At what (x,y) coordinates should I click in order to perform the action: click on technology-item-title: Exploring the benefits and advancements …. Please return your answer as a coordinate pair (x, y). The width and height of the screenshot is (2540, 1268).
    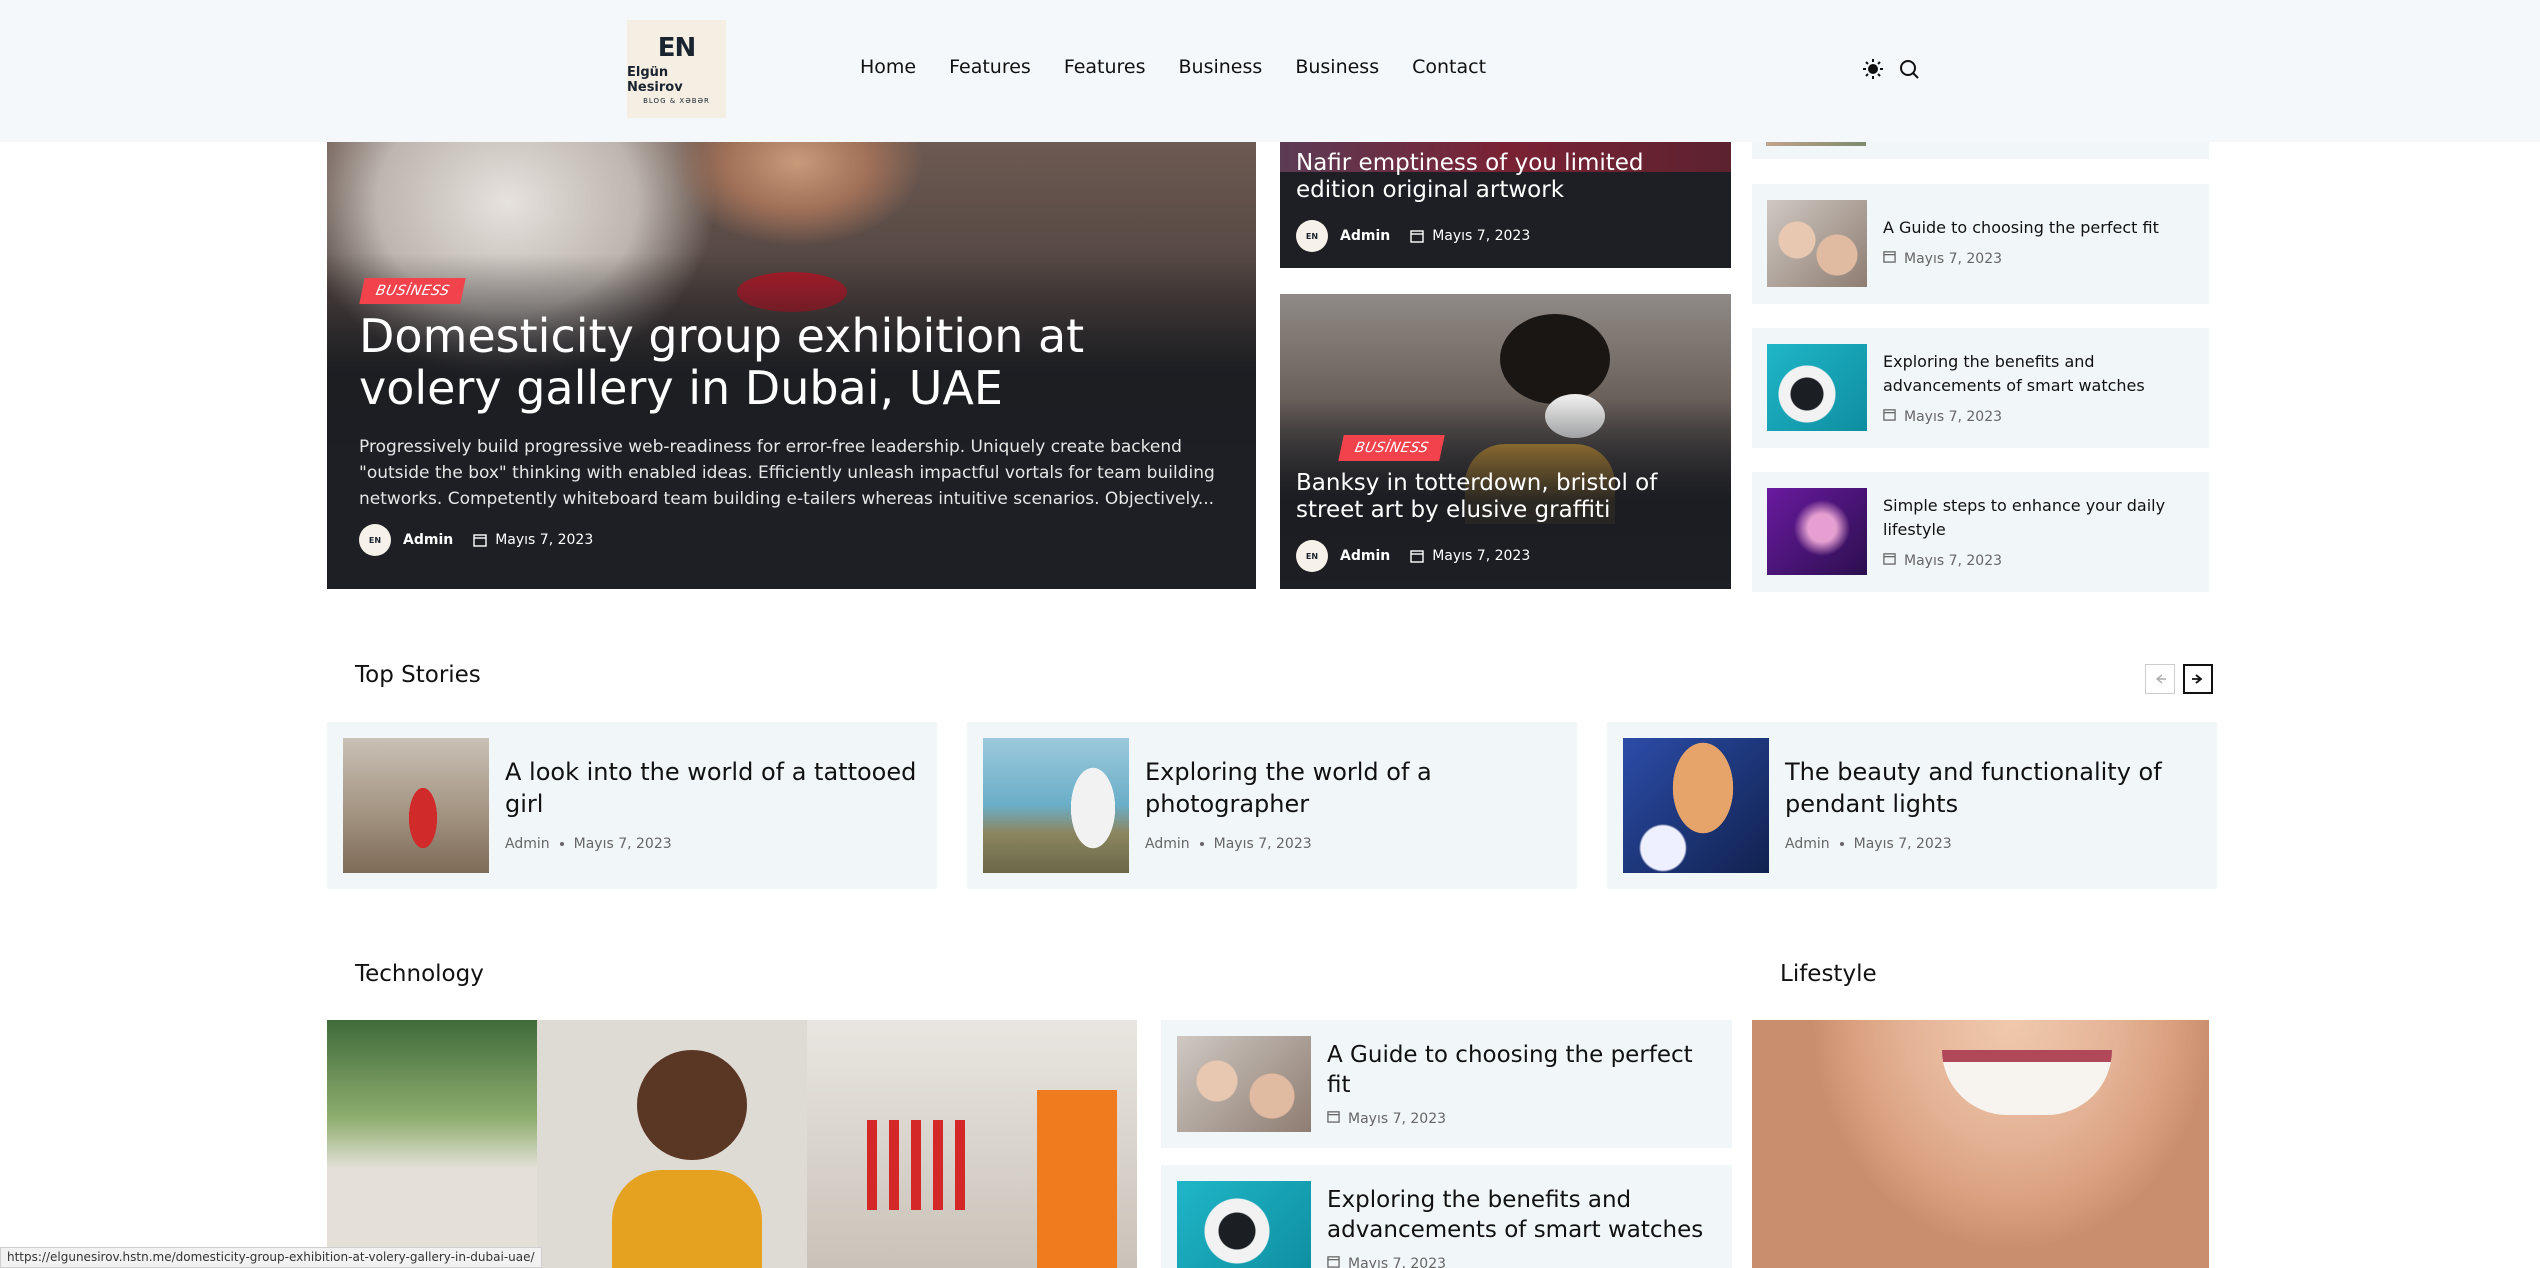
    Looking at the image, I should click on (1524, 1215).